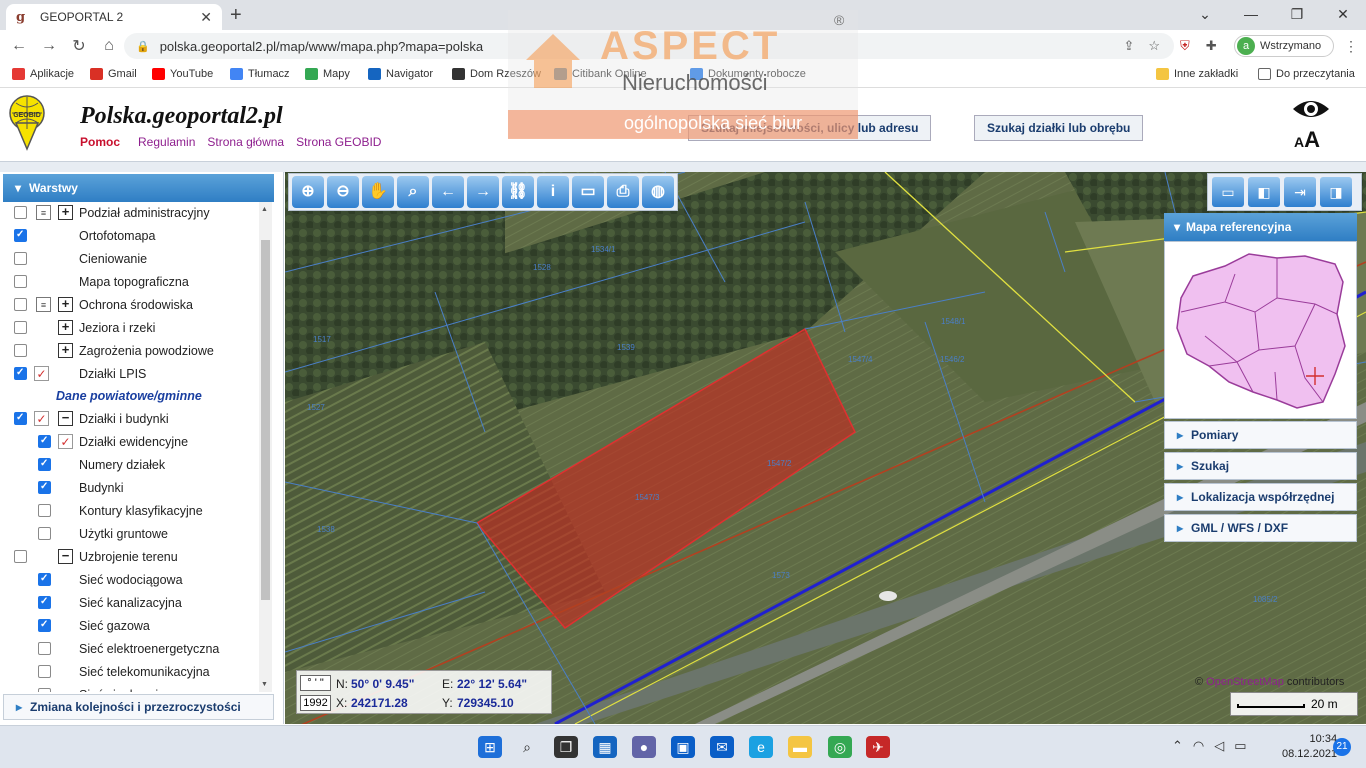 The image size is (1366, 768). Describe the element at coordinates (129, 213) in the screenshot. I see `layer-item: ≡ + Podział administracyjny` at that location.